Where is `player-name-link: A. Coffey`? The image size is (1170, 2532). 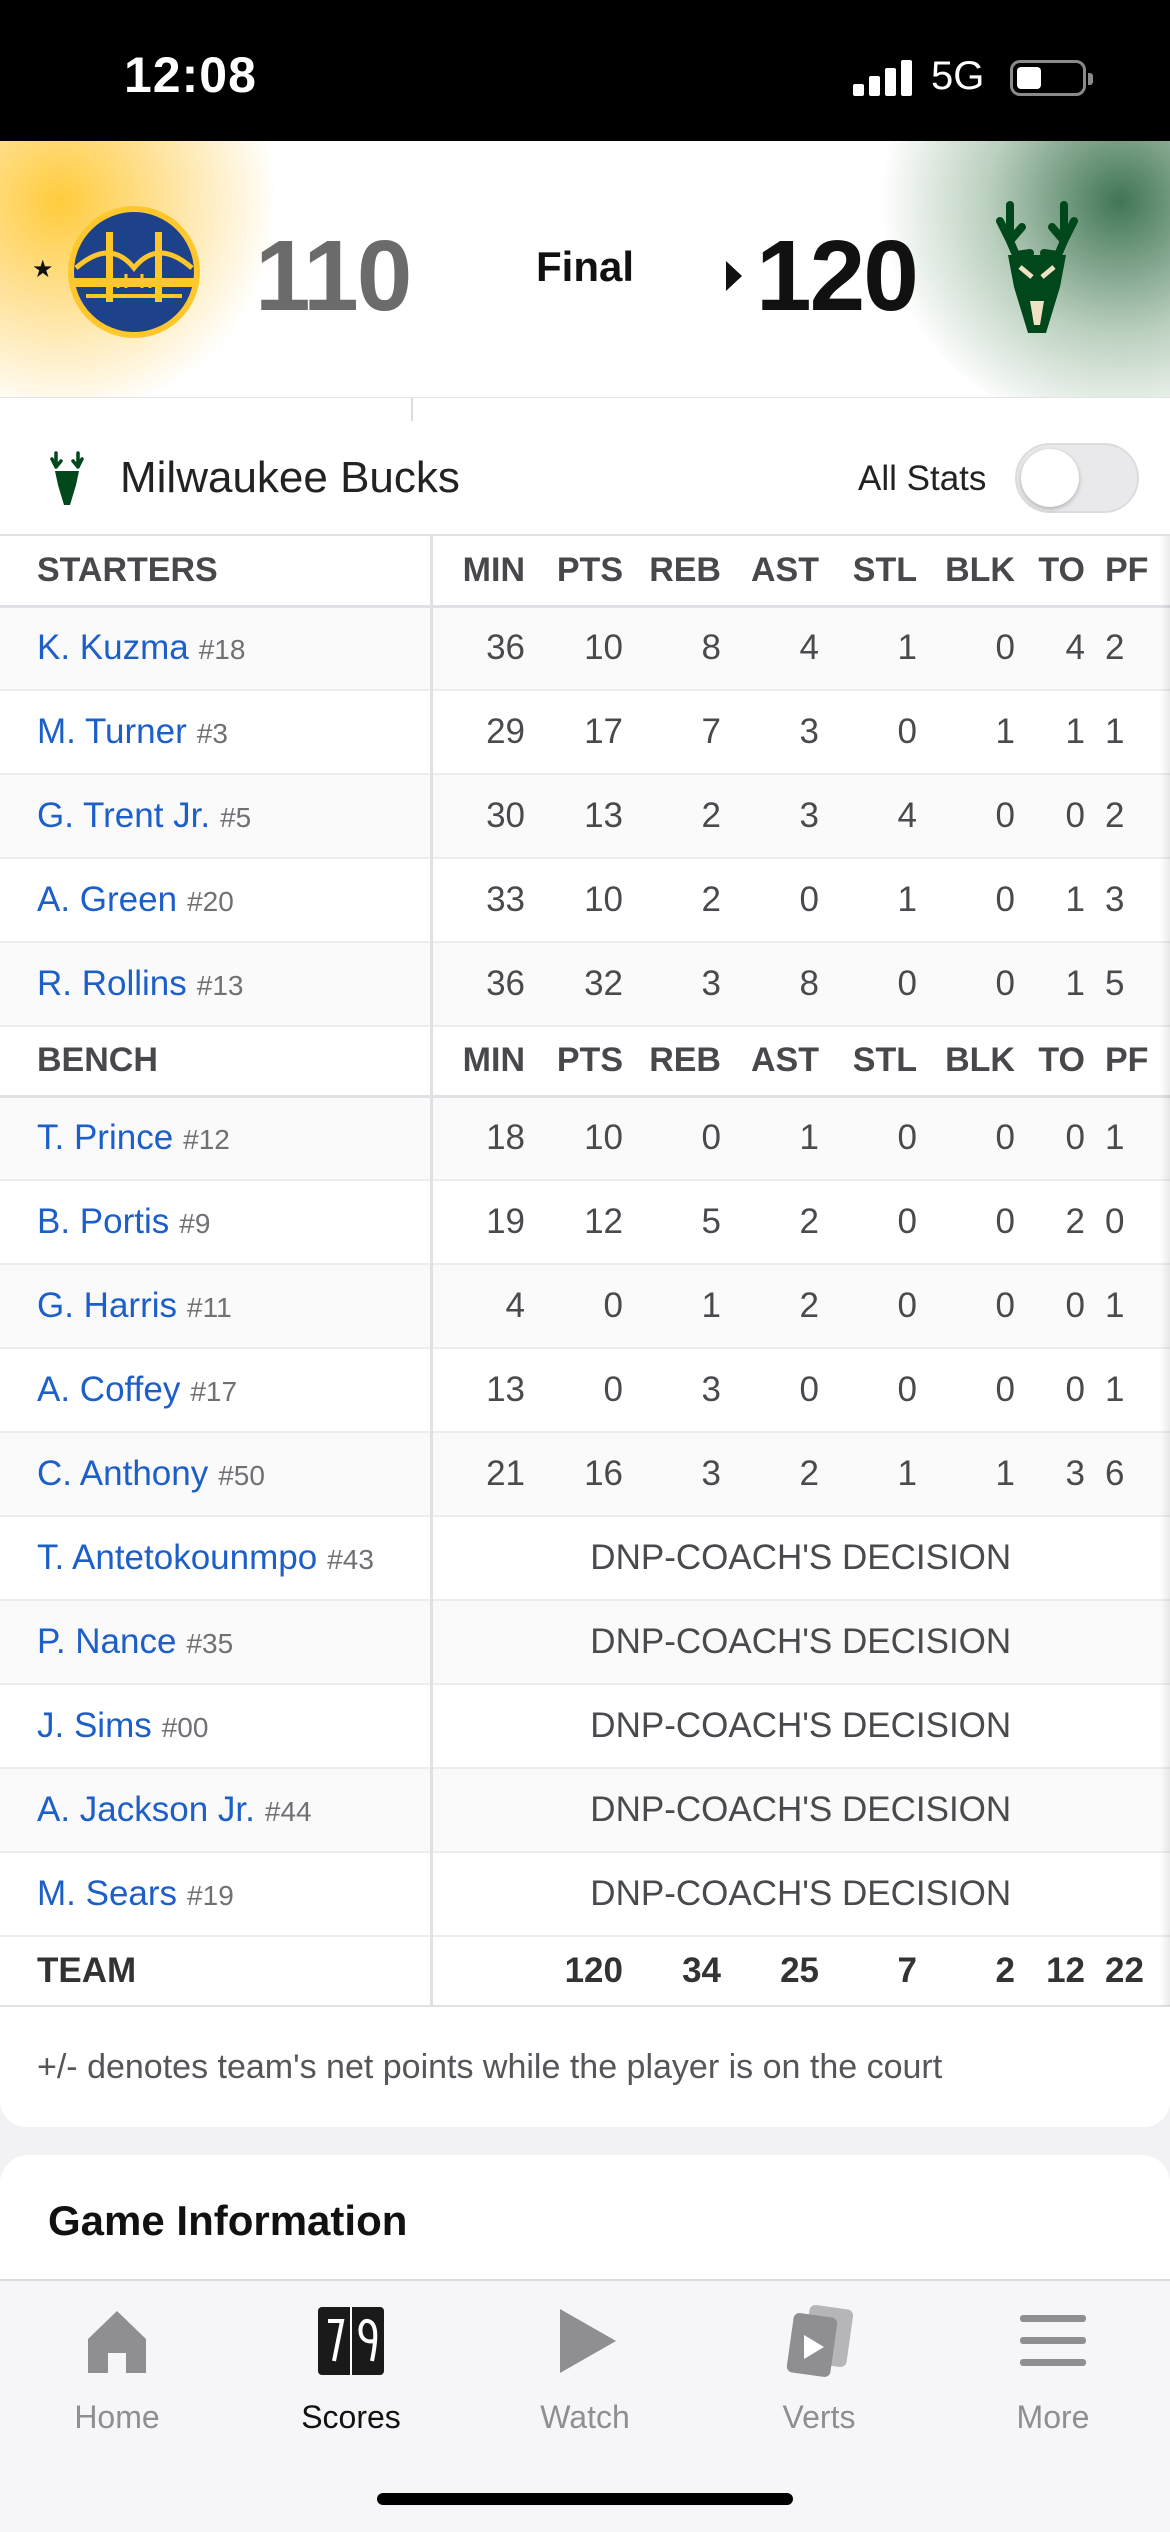 player-name-link: A. Coffey is located at coordinates (108, 1389).